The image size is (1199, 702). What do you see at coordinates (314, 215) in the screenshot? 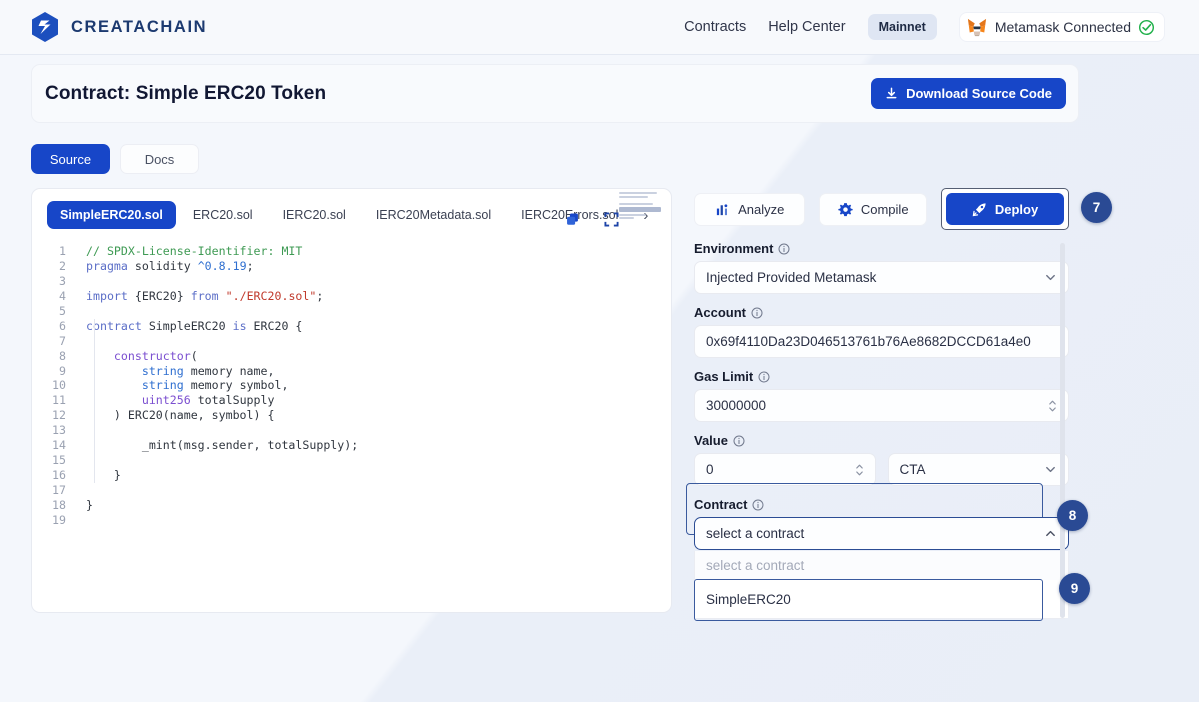
I see `file-tab-ierc20: IERC20.sol` at bounding box center [314, 215].